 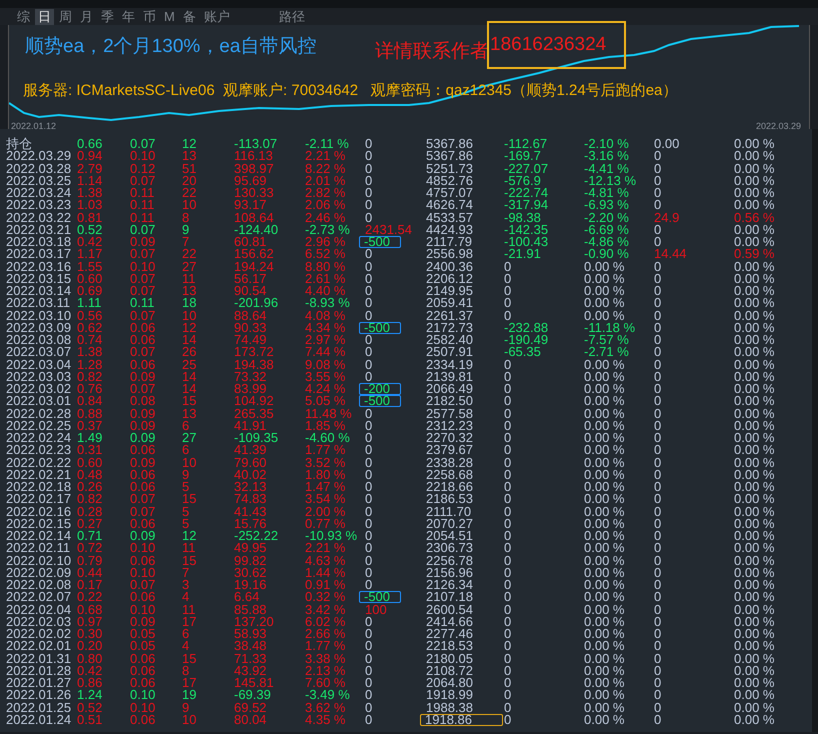 I want to click on table-cell: 4, so click(x=186, y=597).